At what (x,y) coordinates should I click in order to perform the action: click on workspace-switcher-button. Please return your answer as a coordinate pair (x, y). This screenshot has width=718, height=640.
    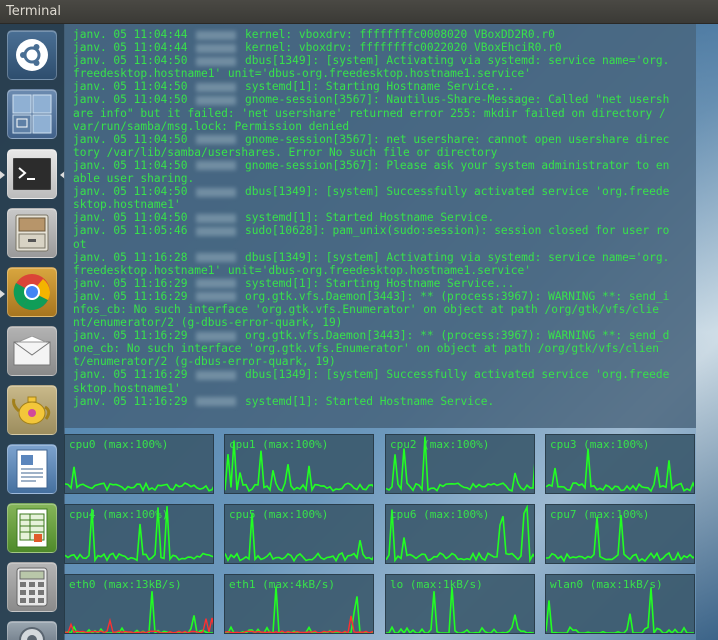
    Looking at the image, I should click on (32, 114).